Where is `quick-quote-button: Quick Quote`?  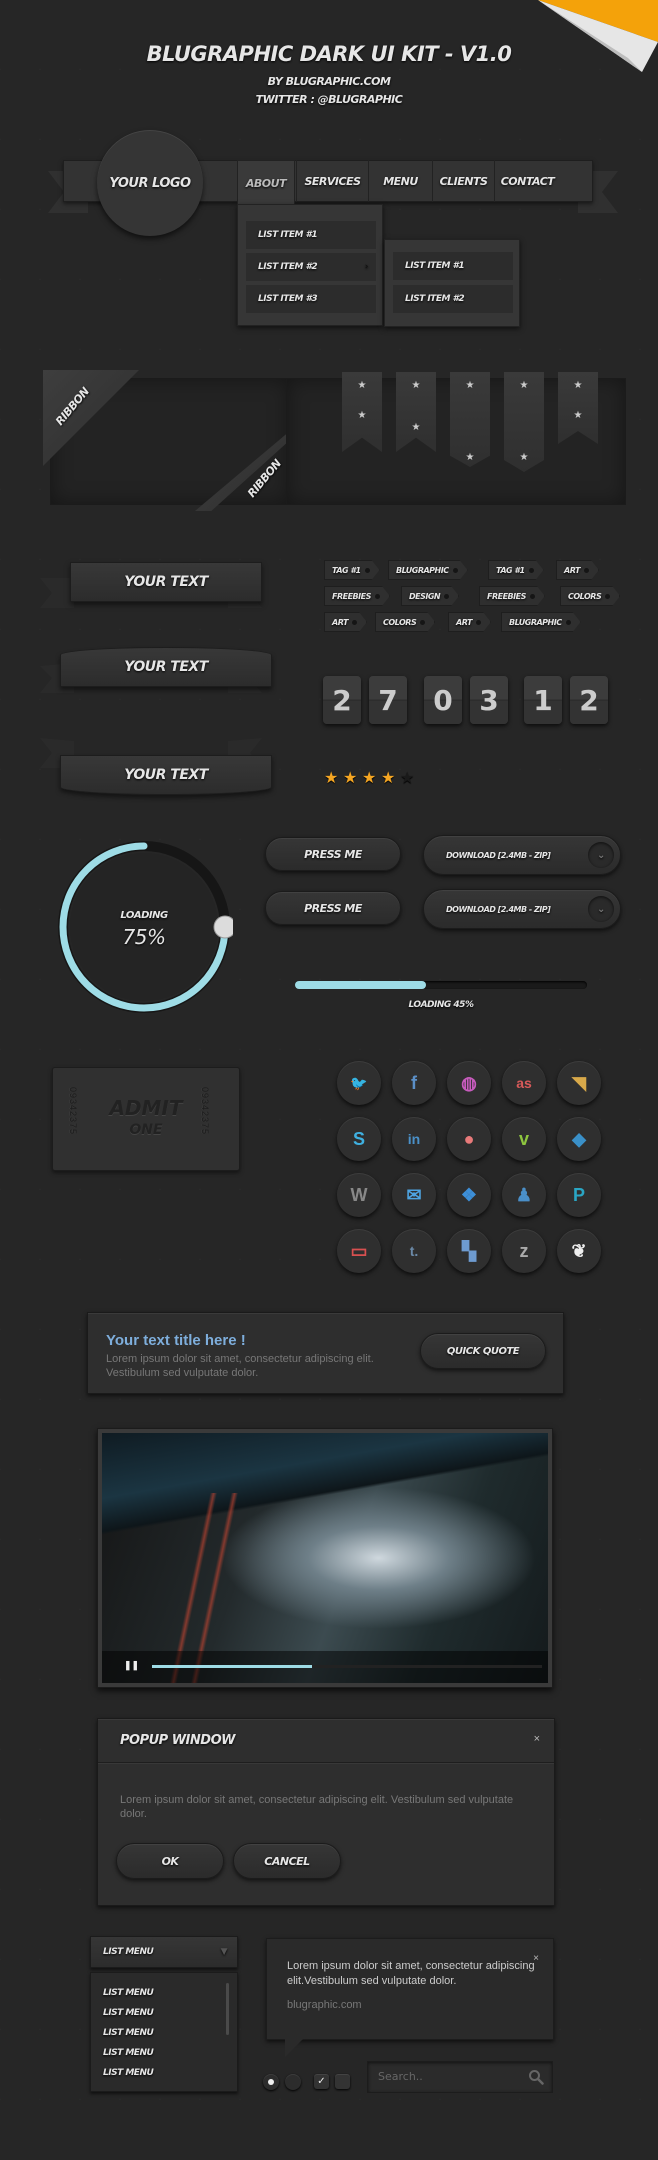
quick-quote-button: Quick Quote is located at coordinates (483, 1351).